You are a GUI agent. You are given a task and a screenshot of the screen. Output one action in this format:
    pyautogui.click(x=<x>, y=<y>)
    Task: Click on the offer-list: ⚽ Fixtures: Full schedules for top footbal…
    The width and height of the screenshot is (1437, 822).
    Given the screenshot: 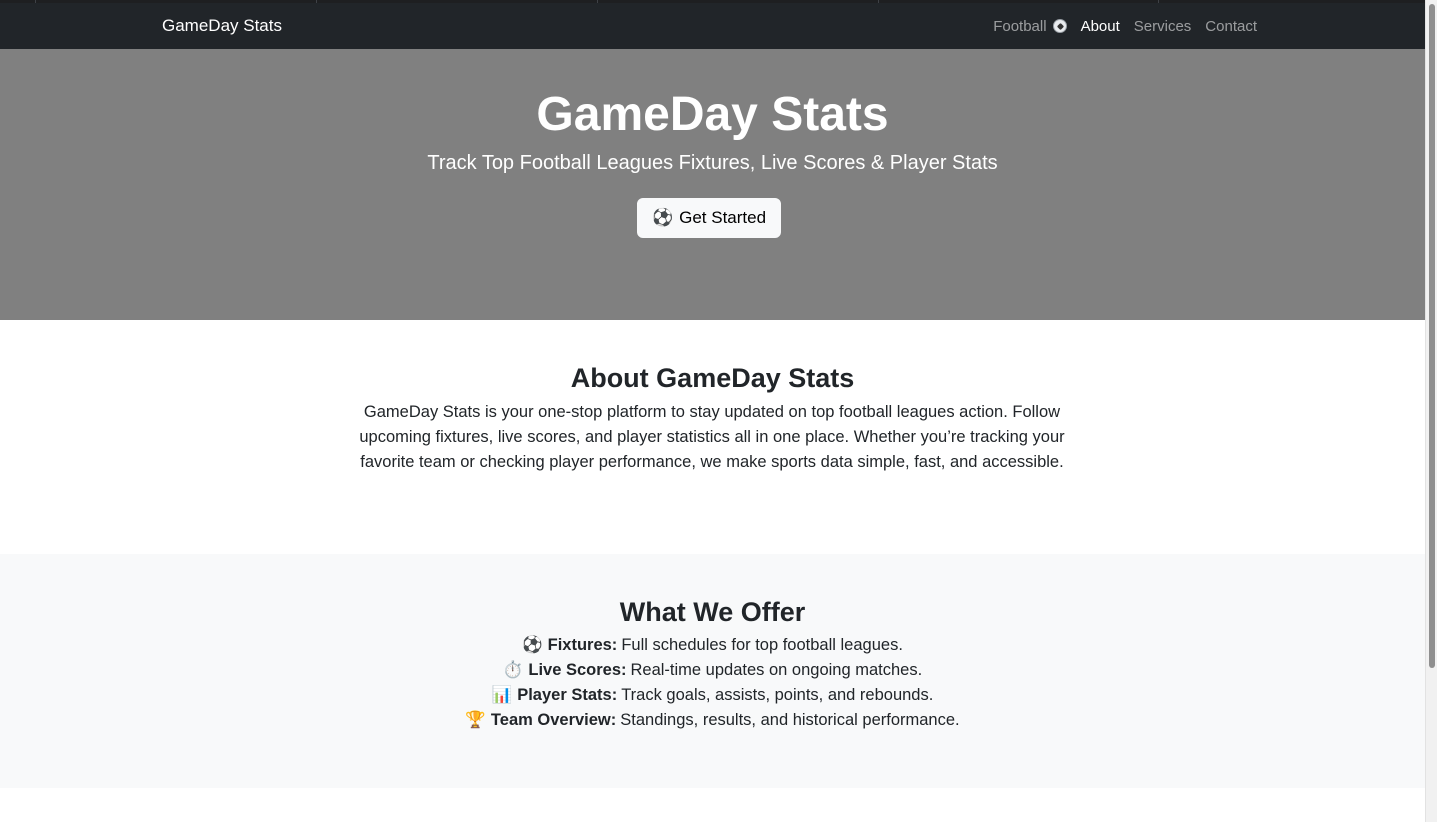 What is the action you would take?
    pyautogui.click(x=712, y=683)
    